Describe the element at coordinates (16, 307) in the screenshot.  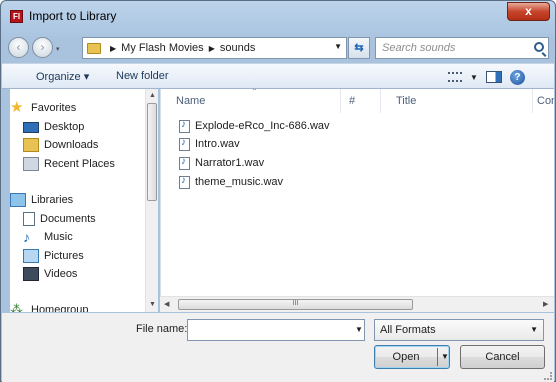
I see `homegroup-icon: ⁂` at that location.